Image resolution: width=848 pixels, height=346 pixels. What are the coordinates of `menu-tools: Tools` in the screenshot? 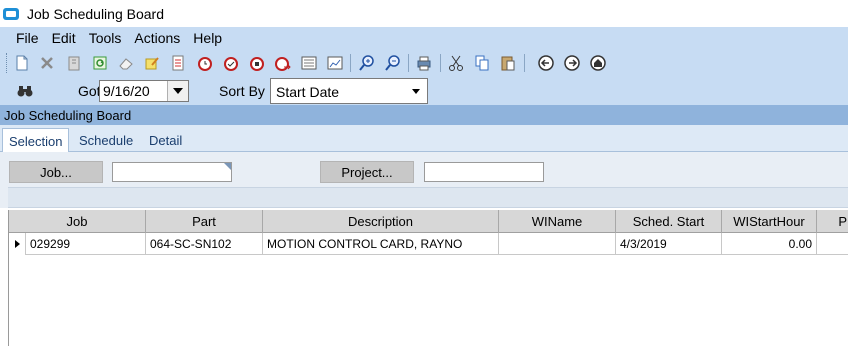 It's located at (105, 38).